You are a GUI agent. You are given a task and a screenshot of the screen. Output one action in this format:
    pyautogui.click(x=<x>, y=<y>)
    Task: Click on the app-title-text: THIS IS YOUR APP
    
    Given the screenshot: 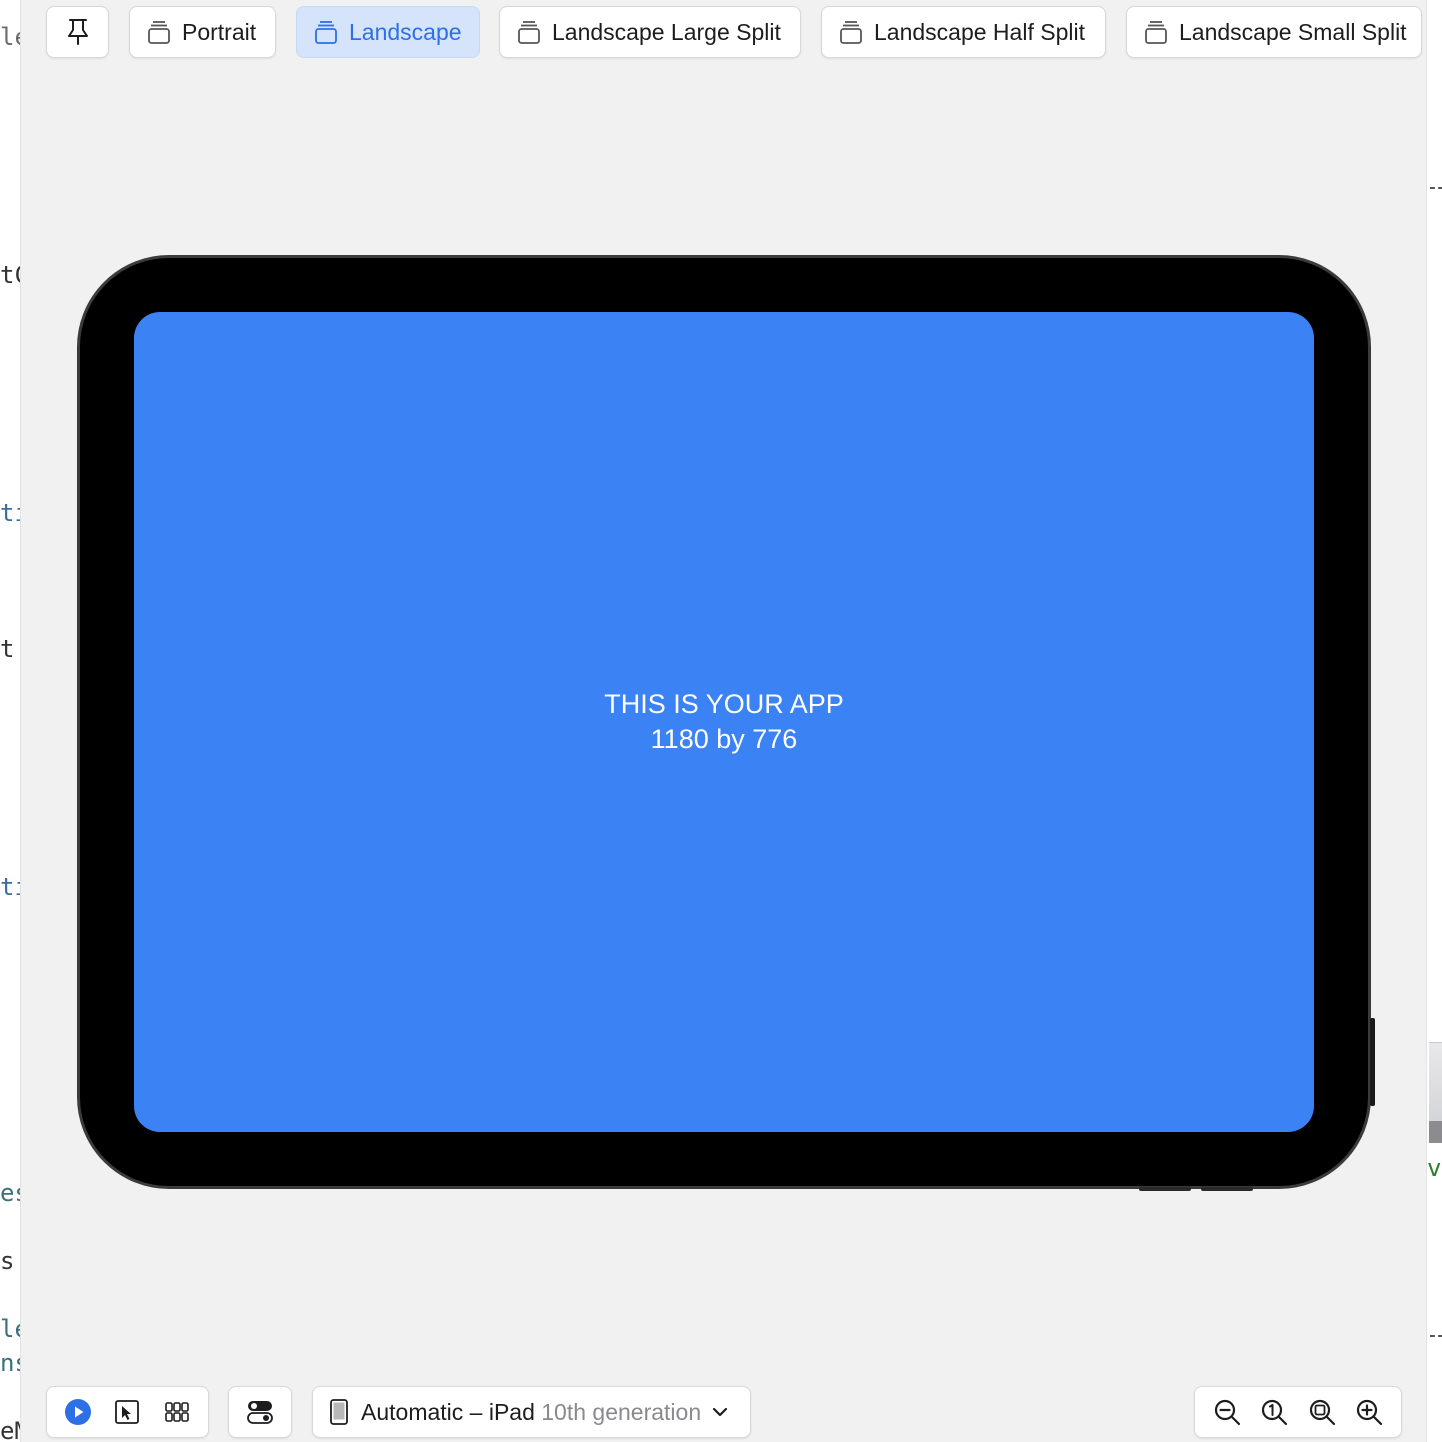 What is the action you would take?
    pyautogui.click(x=724, y=704)
    